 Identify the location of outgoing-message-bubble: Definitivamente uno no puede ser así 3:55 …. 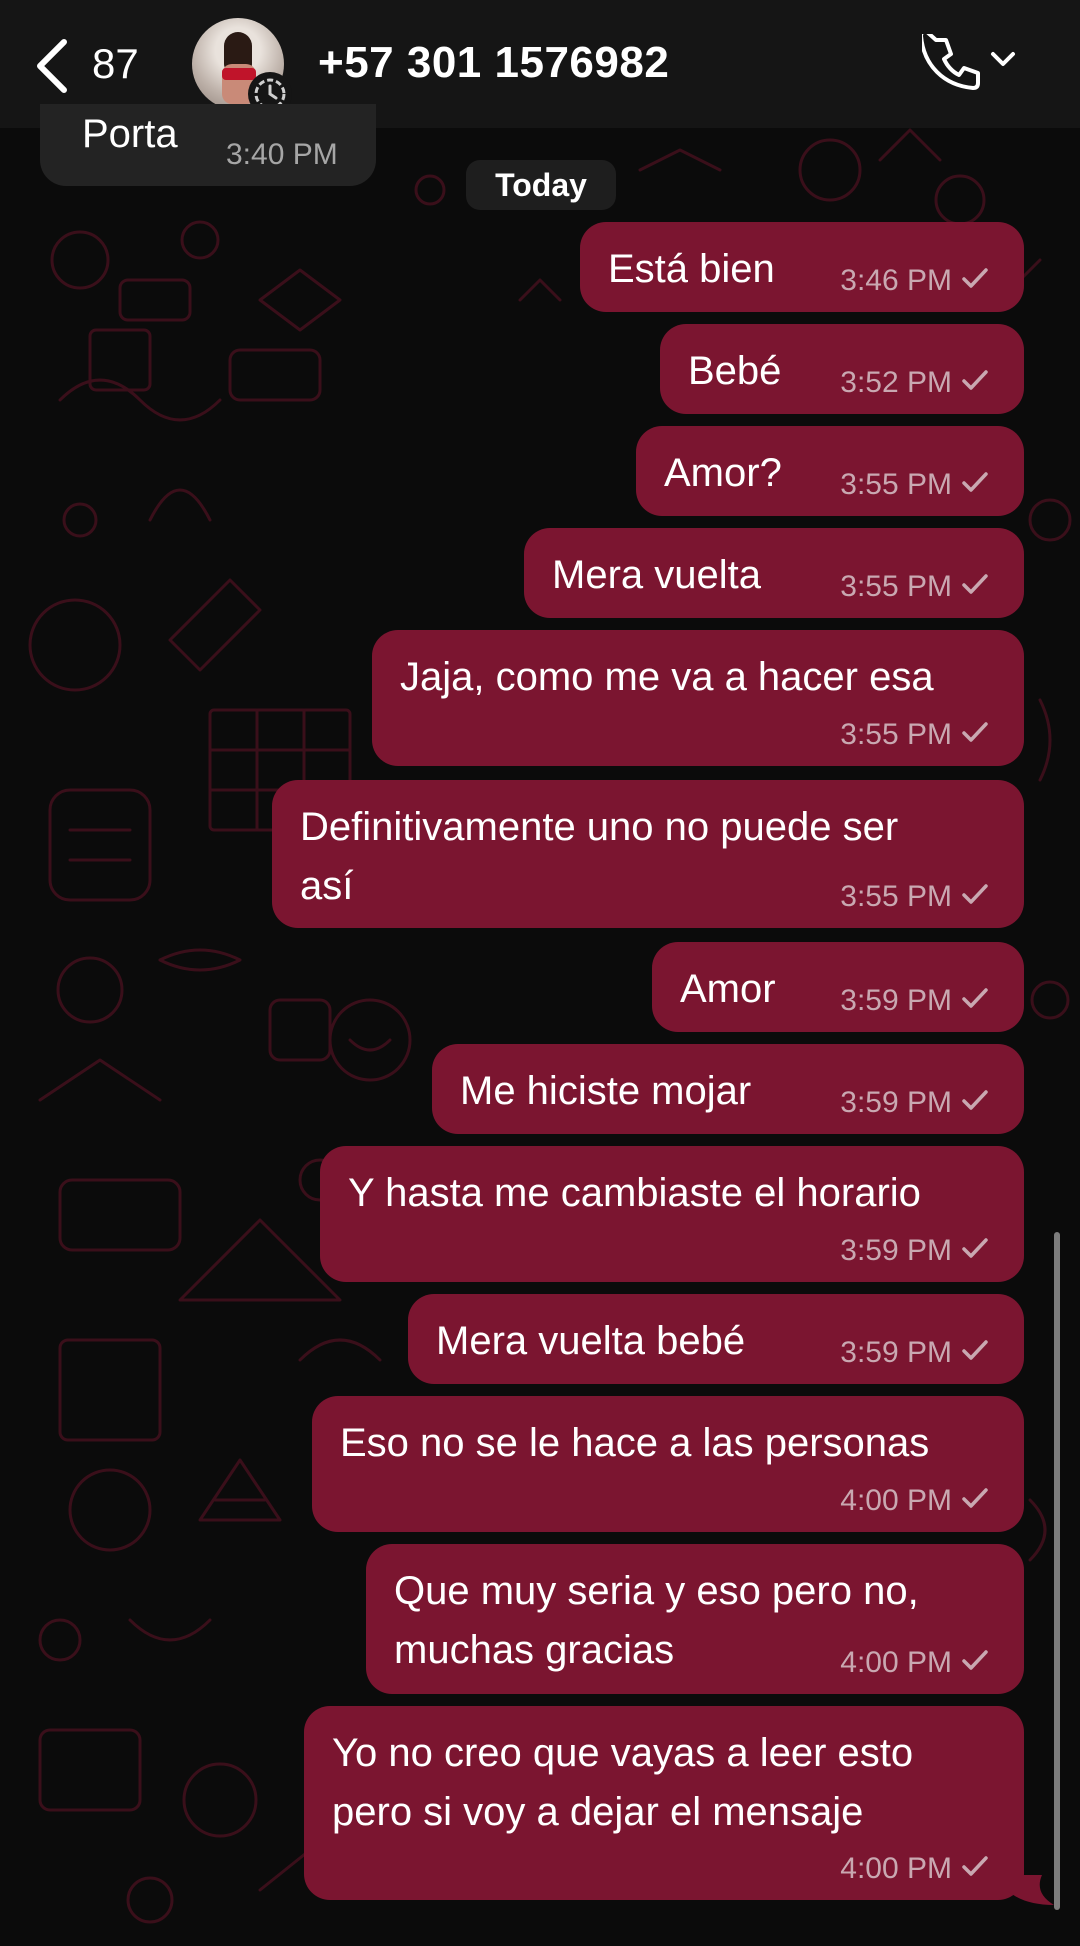
(648, 854).